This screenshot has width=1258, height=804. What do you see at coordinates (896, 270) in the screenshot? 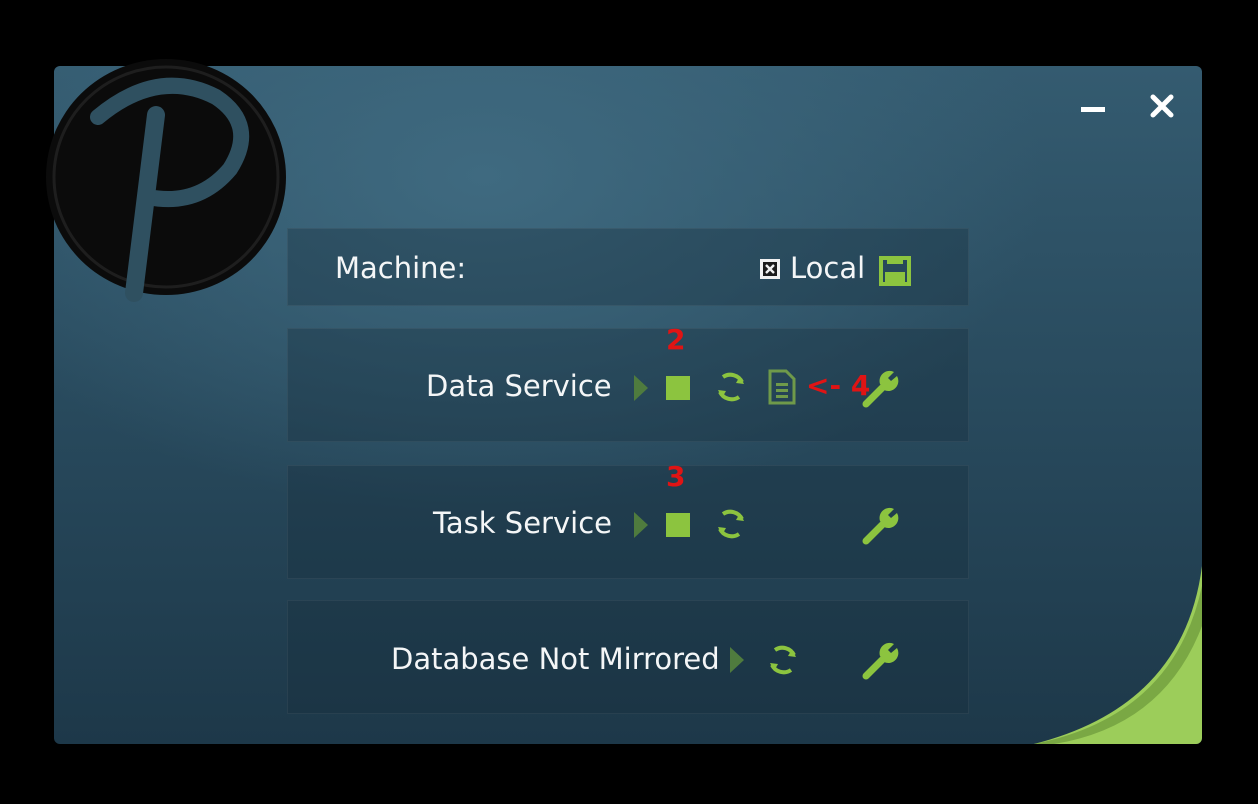
I see `floppy-save-icon` at bounding box center [896, 270].